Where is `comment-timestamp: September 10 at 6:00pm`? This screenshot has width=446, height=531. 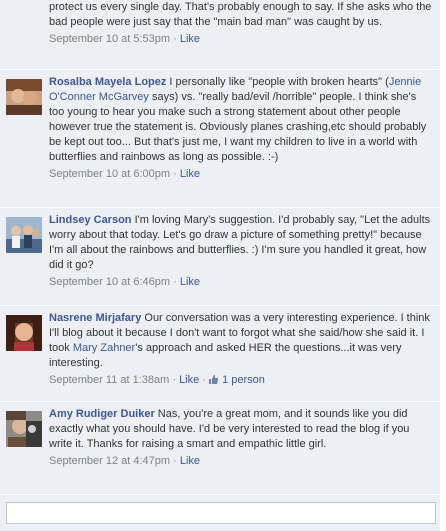 comment-timestamp: September 10 at 6:00pm is located at coordinates (109, 174).